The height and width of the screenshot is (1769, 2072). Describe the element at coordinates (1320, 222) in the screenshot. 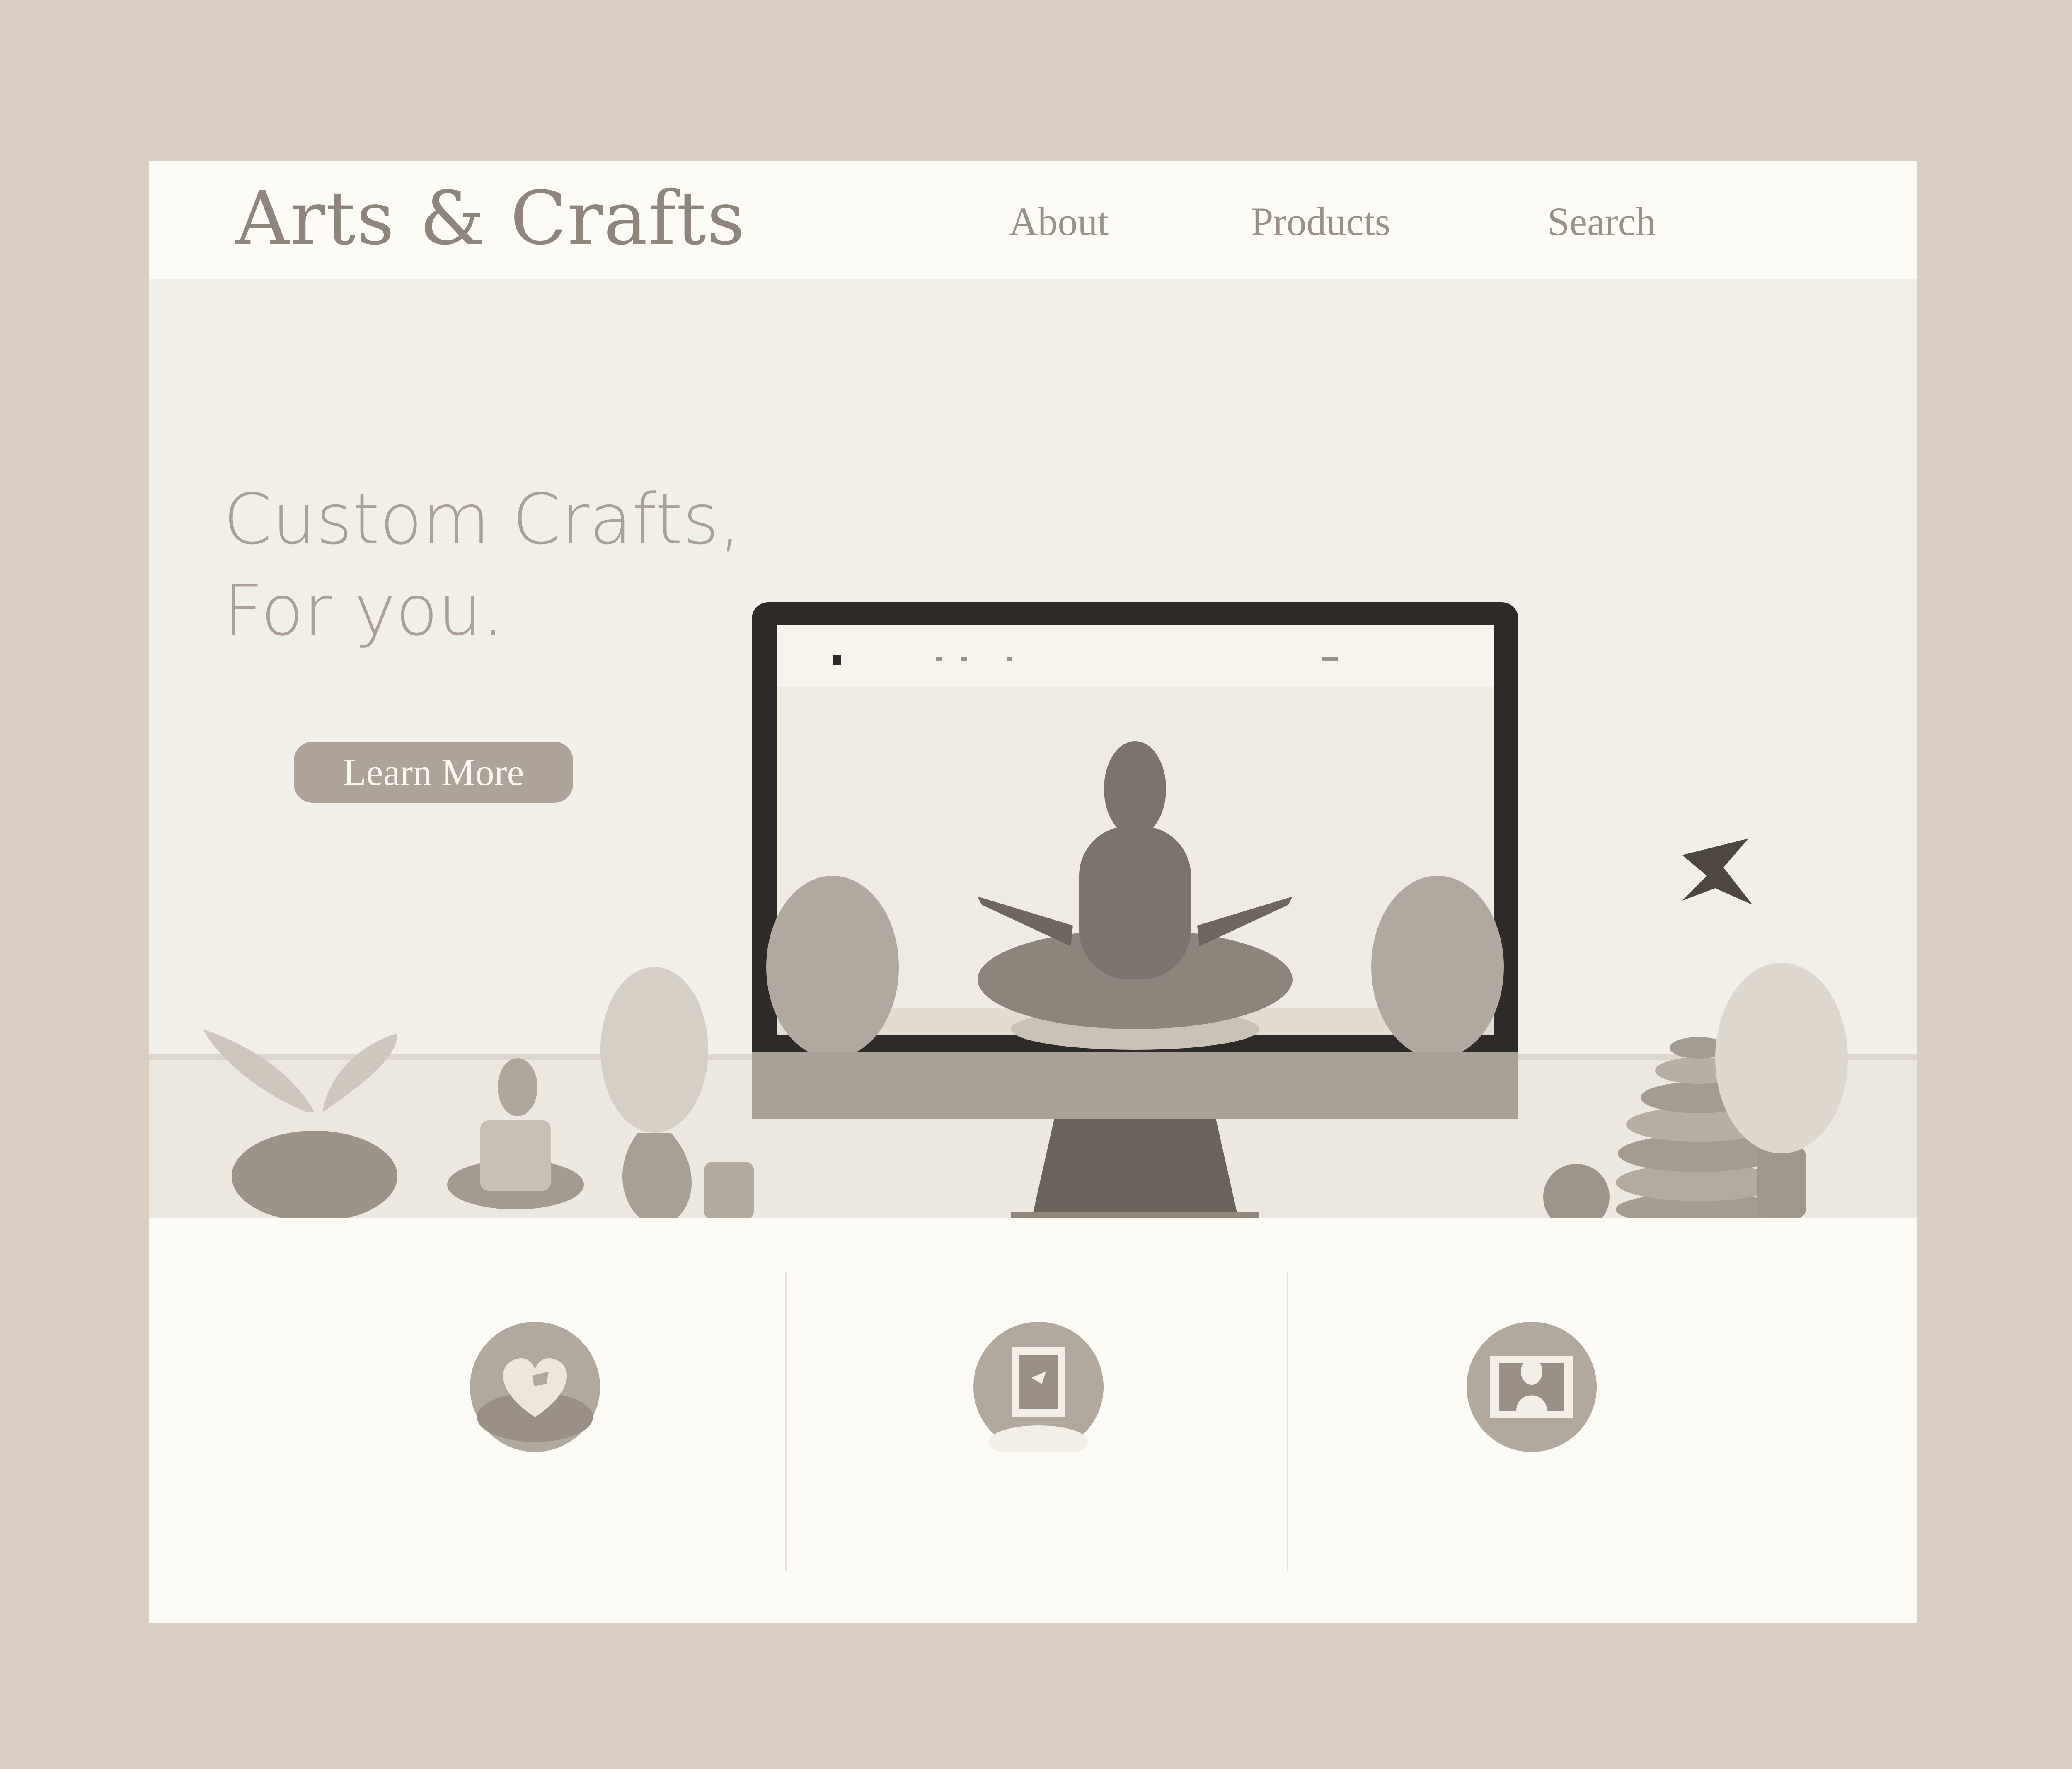

I see `nav-products: Products` at that location.